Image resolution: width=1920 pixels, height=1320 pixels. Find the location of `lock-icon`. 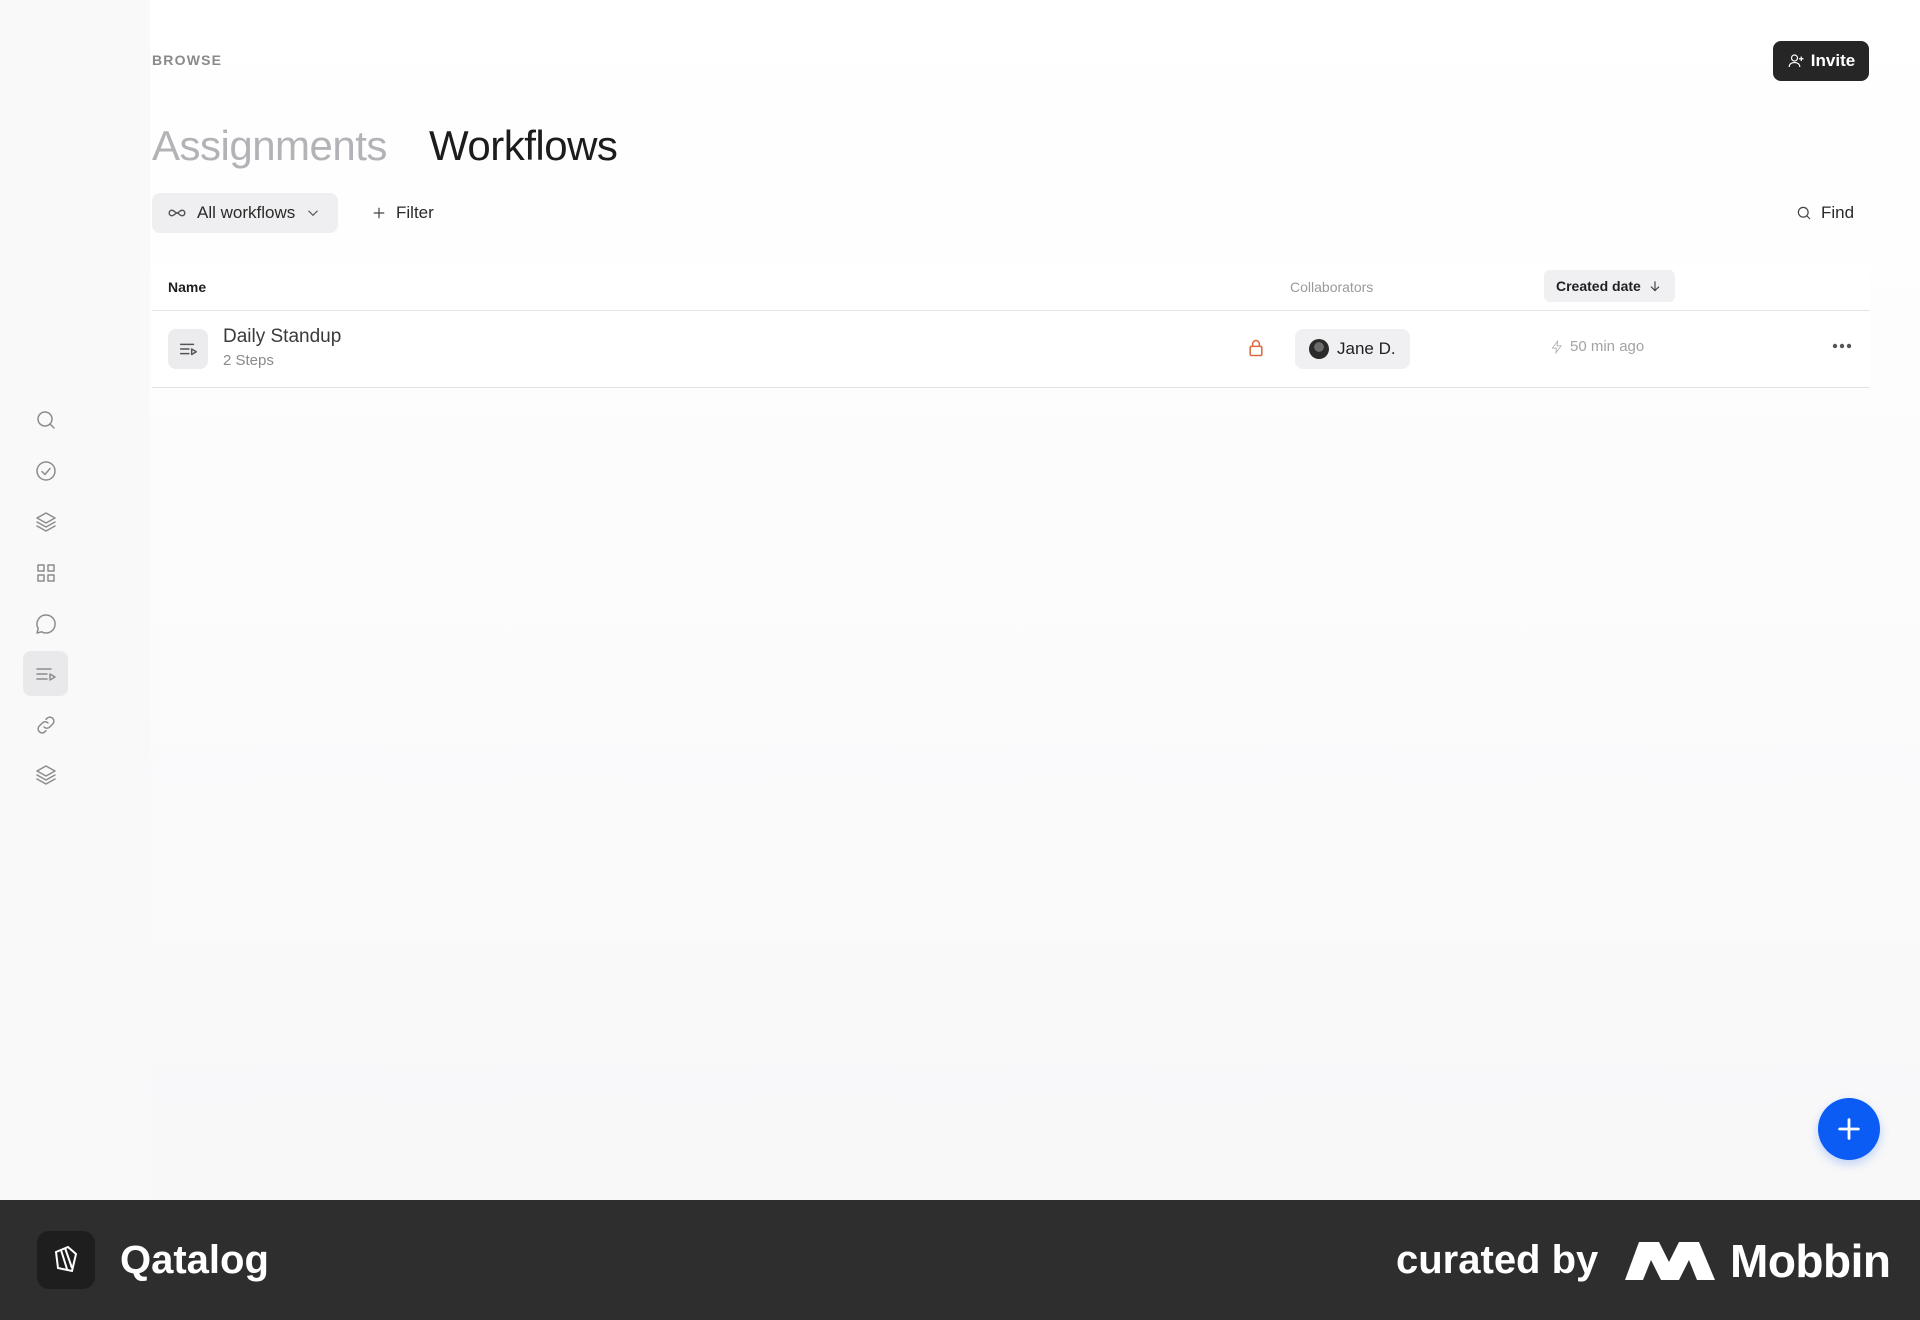

lock-icon is located at coordinates (1256, 348).